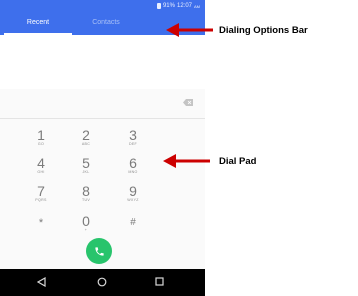 This screenshot has width=358, height=296. I want to click on key-digit: #, so click(133, 222).